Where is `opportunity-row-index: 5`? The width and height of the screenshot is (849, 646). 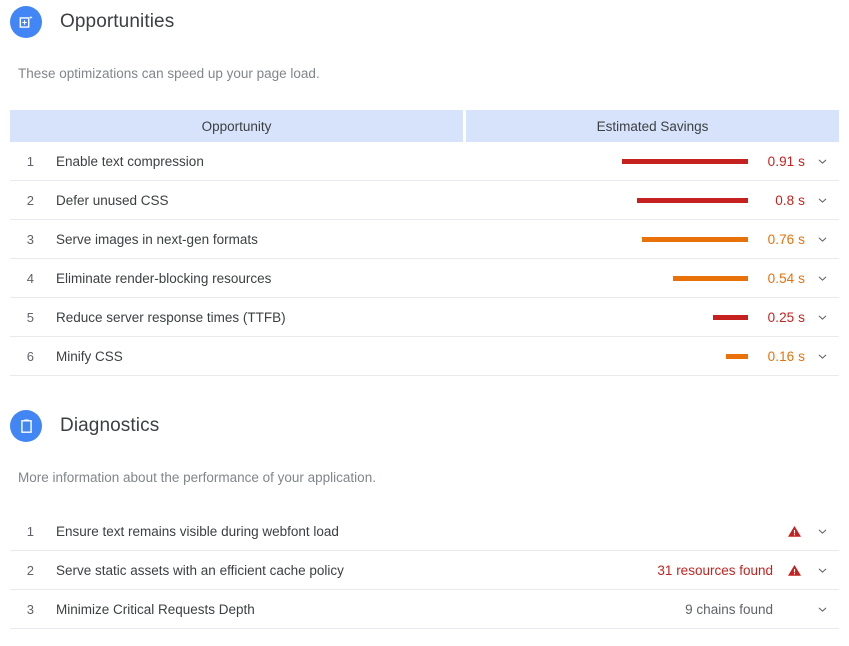 opportunity-row-index: 5 is located at coordinates (30, 317).